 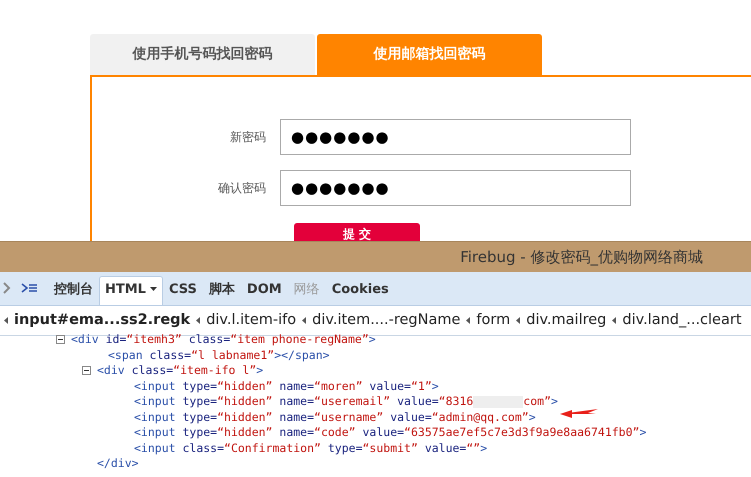 I want to click on tab: HTML, so click(x=131, y=290).